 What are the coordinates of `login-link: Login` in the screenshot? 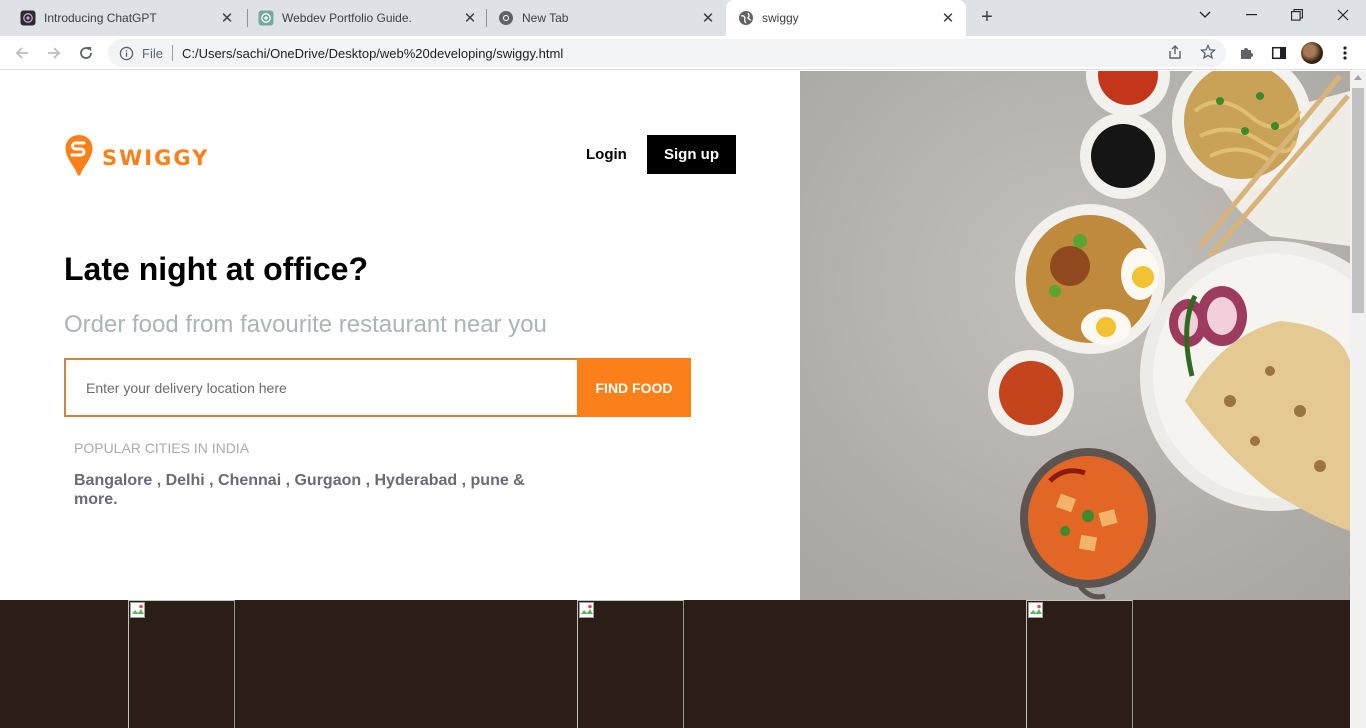 It's located at (606, 154).